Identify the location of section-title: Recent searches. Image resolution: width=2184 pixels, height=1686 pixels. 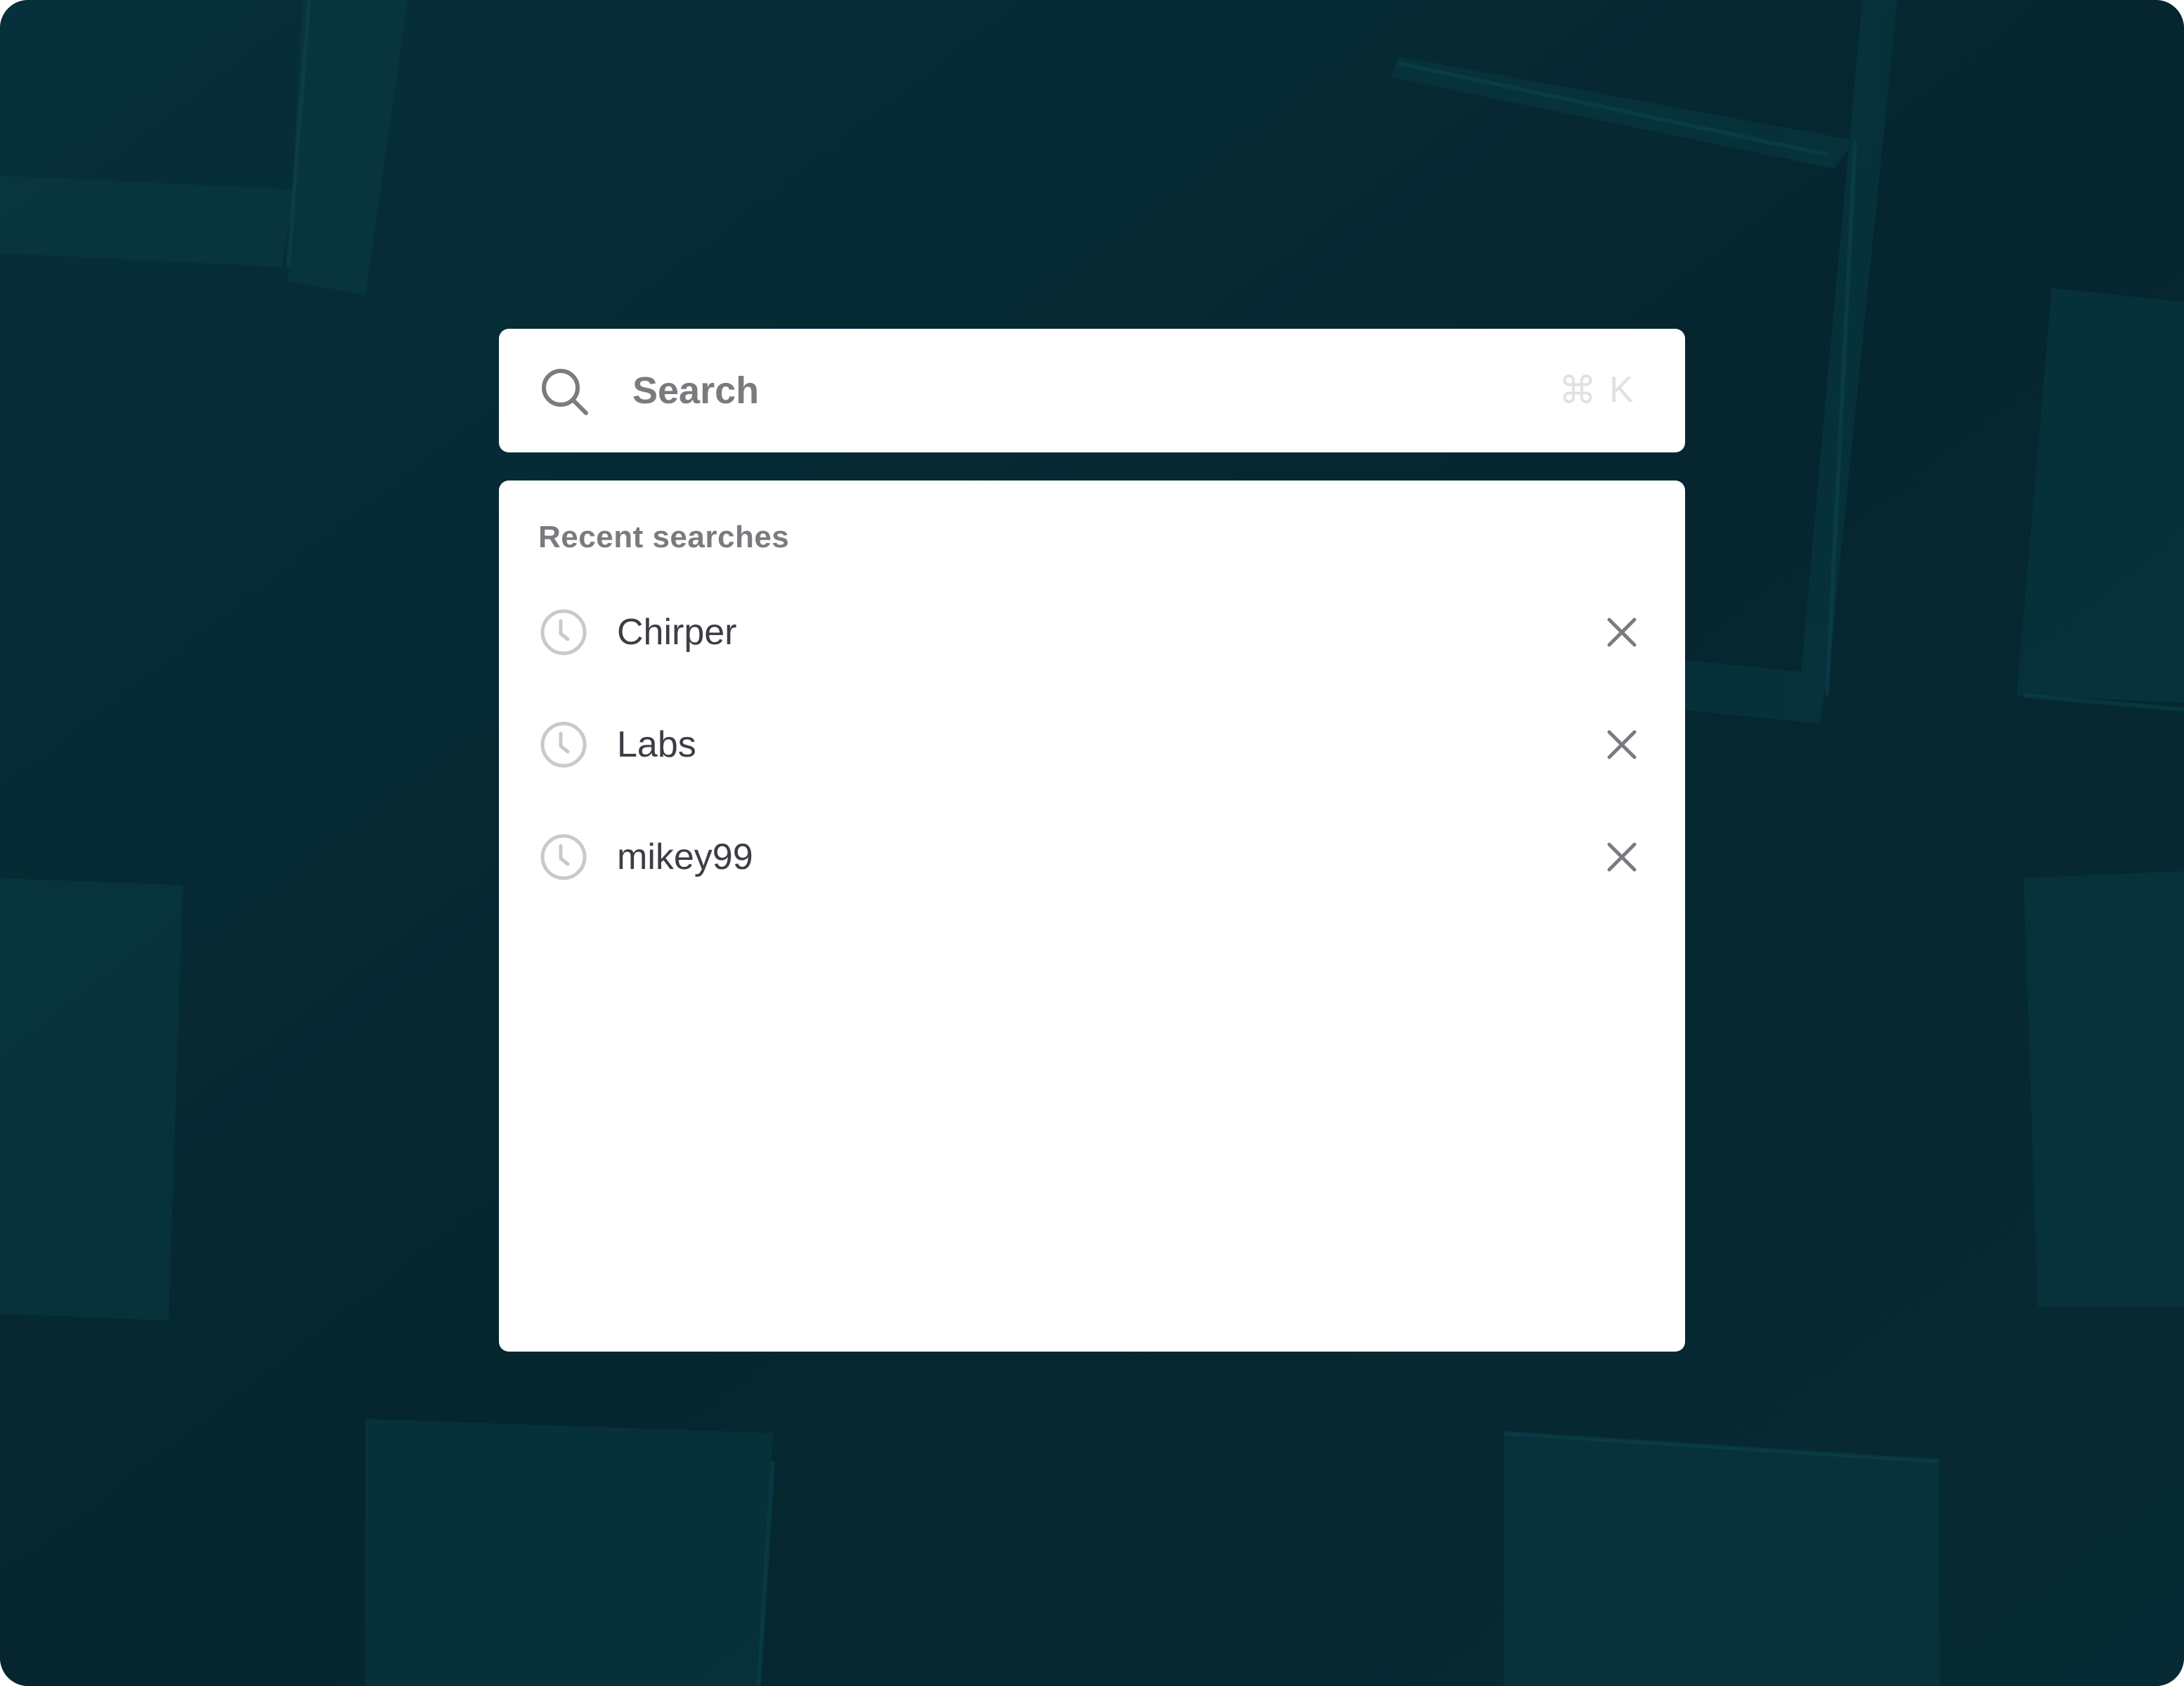
(664, 537).